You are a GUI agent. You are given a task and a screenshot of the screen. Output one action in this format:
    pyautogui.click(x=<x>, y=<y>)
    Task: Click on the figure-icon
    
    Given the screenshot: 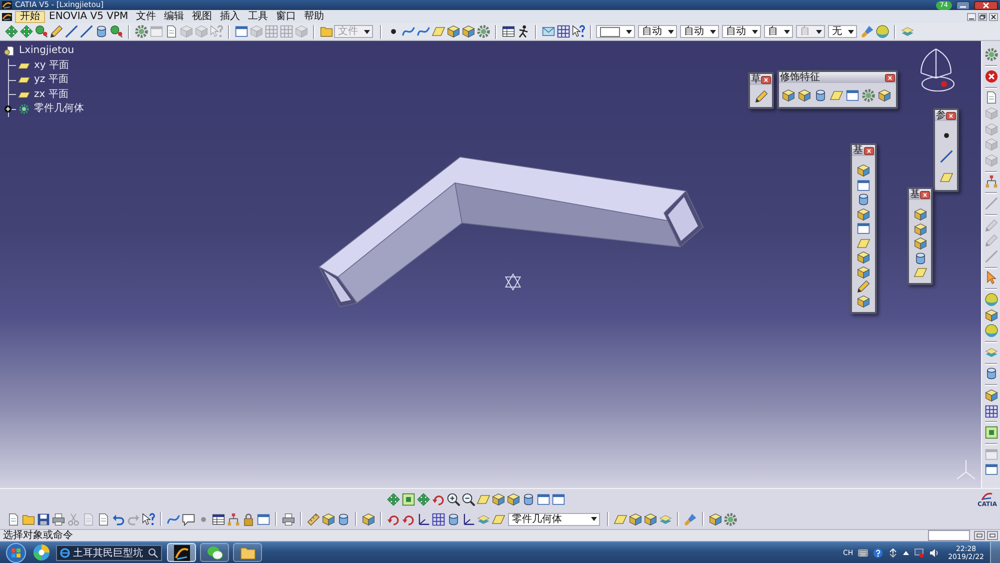 What is the action you would take?
    pyautogui.click(x=523, y=31)
    